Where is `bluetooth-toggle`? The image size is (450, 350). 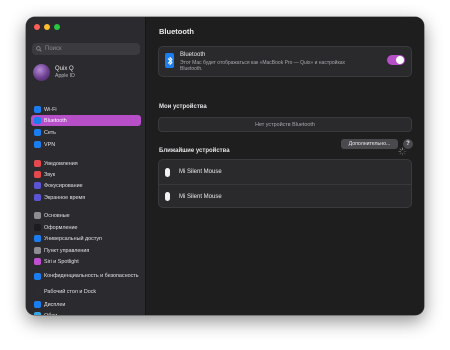 bluetooth-toggle is located at coordinates (396, 60).